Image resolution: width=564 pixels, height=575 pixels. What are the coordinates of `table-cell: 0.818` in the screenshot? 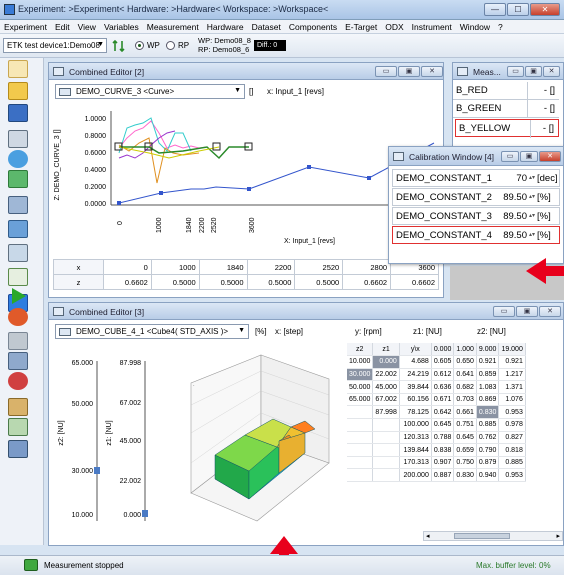 It's located at (512, 450).